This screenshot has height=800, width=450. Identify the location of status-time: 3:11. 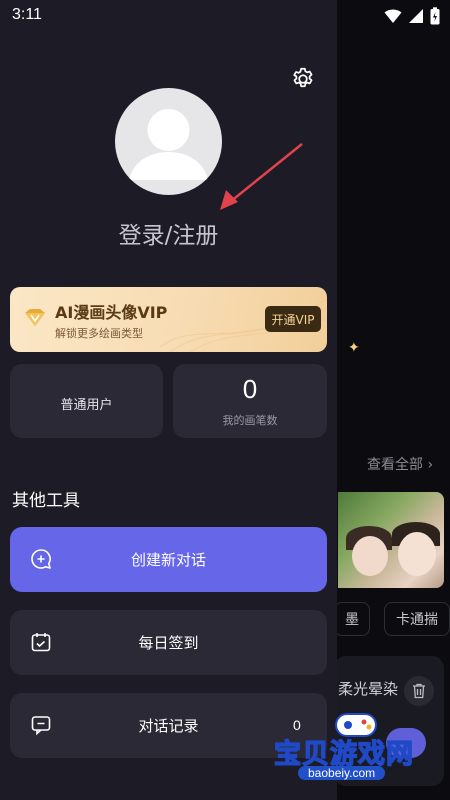
(27, 14).